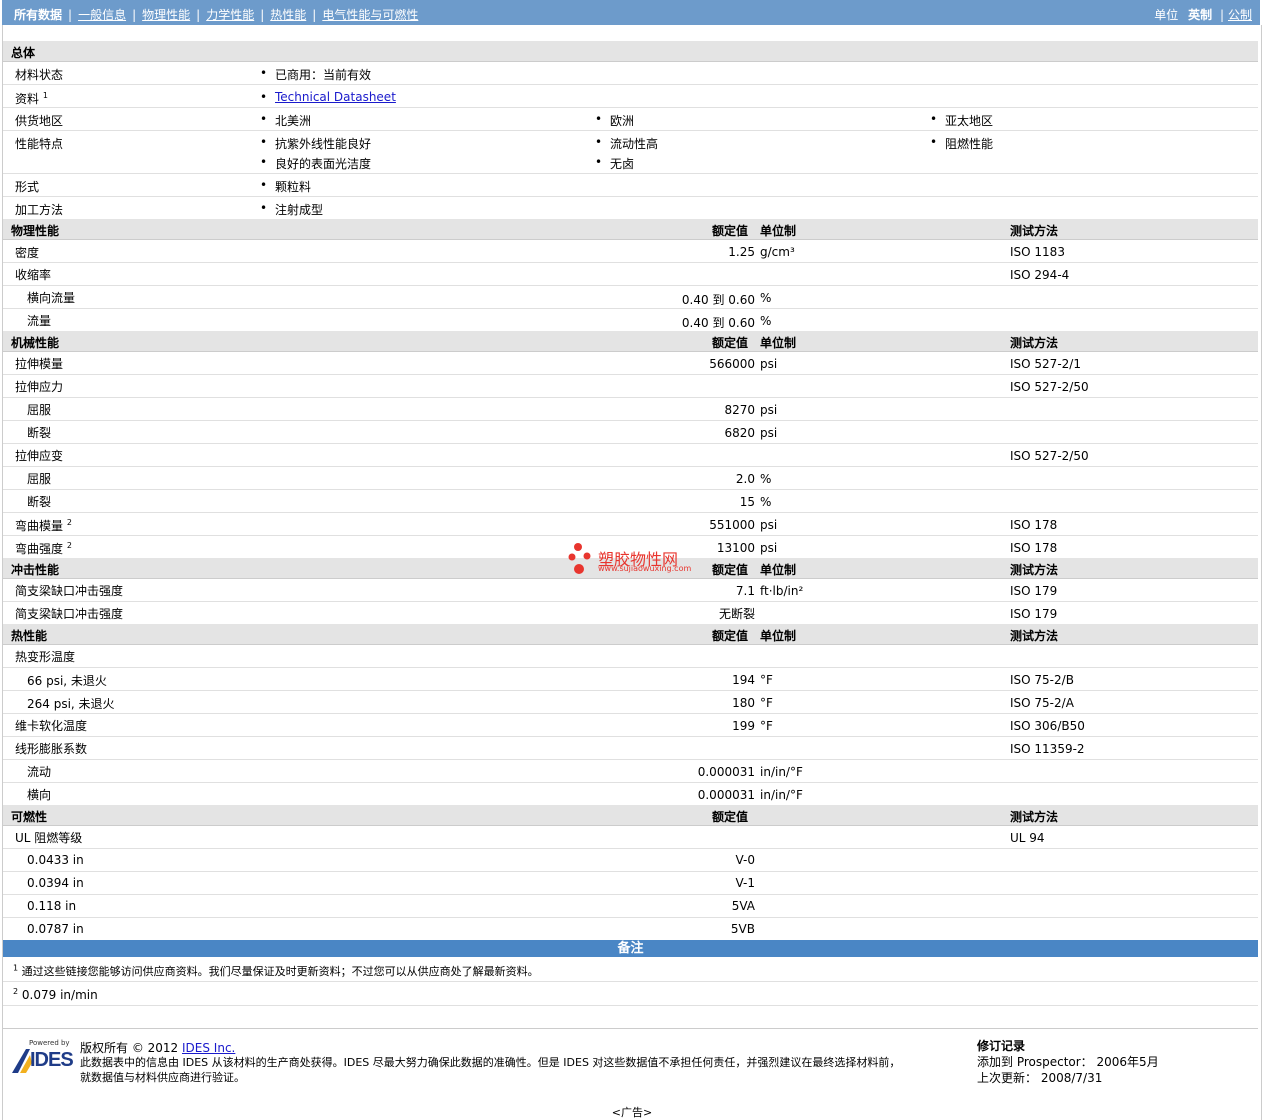  I want to click on row-stress-break: 断裂 6820 psi, so click(630, 432).